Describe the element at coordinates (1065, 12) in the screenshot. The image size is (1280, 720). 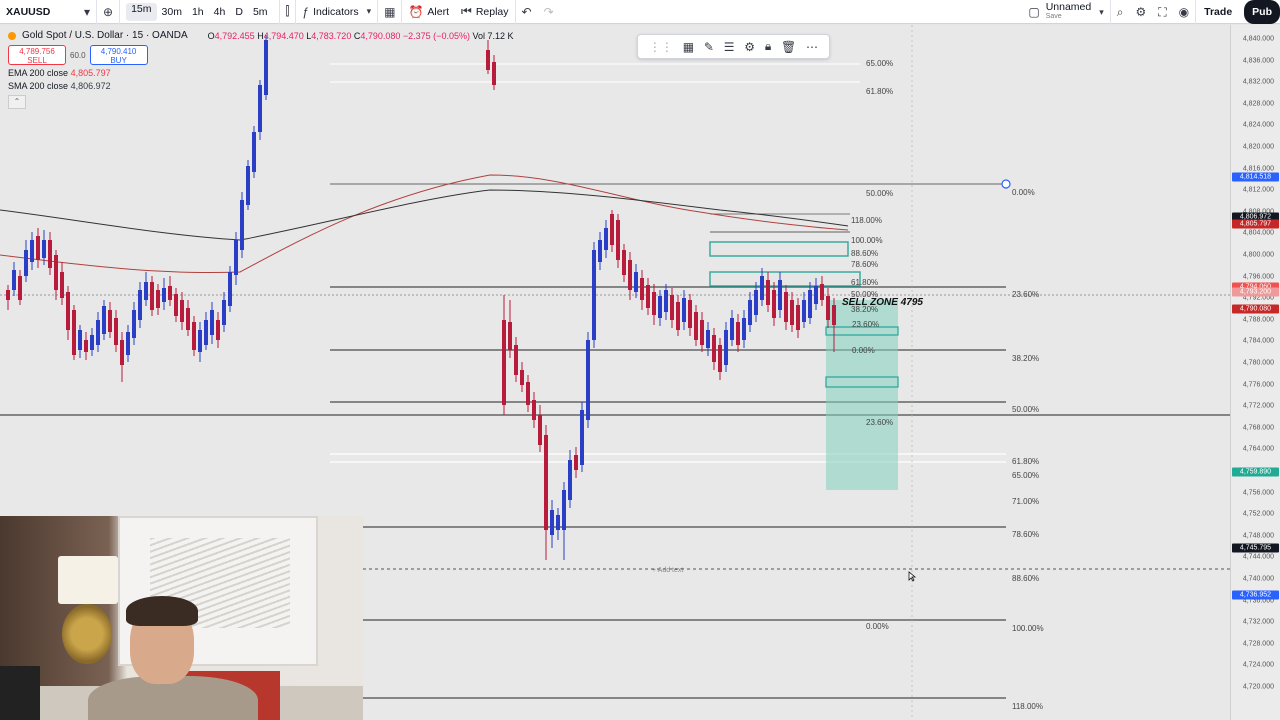
I see `layout-button: ▢ Unnamed Save ▾` at that location.